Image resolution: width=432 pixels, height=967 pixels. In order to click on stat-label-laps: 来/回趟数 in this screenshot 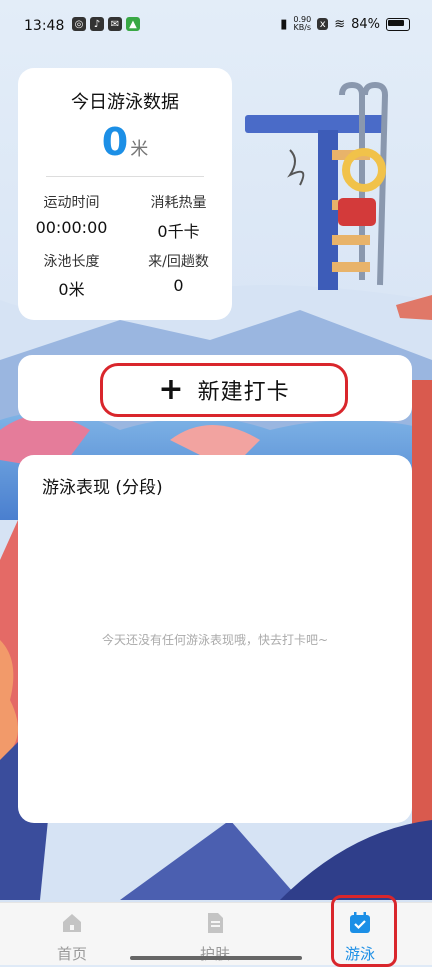, I will do `click(178, 262)`.